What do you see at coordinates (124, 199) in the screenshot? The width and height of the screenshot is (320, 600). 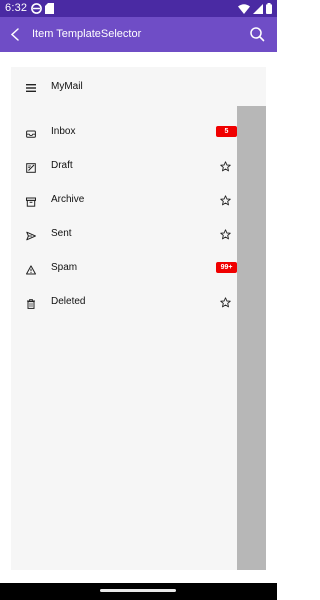 I see `drawer-item-archive: Archive` at bounding box center [124, 199].